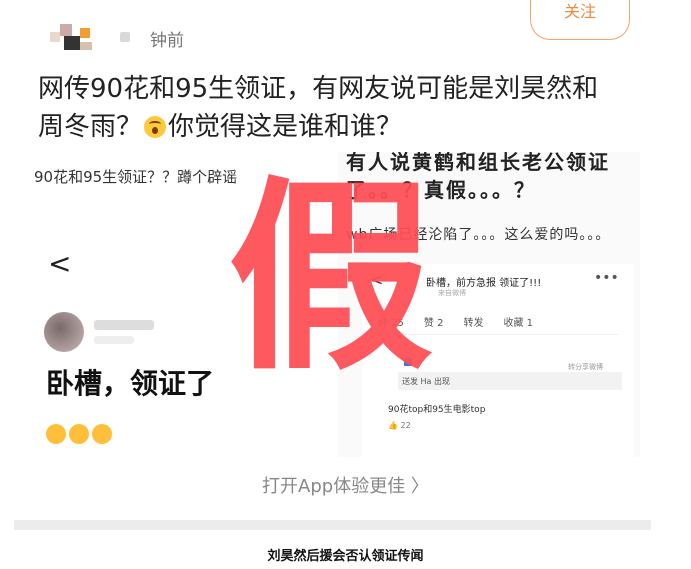  What do you see at coordinates (484, 283) in the screenshot?
I see `phone-title: 卧槽，前方急报 领证了!!!` at bounding box center [484, 283].